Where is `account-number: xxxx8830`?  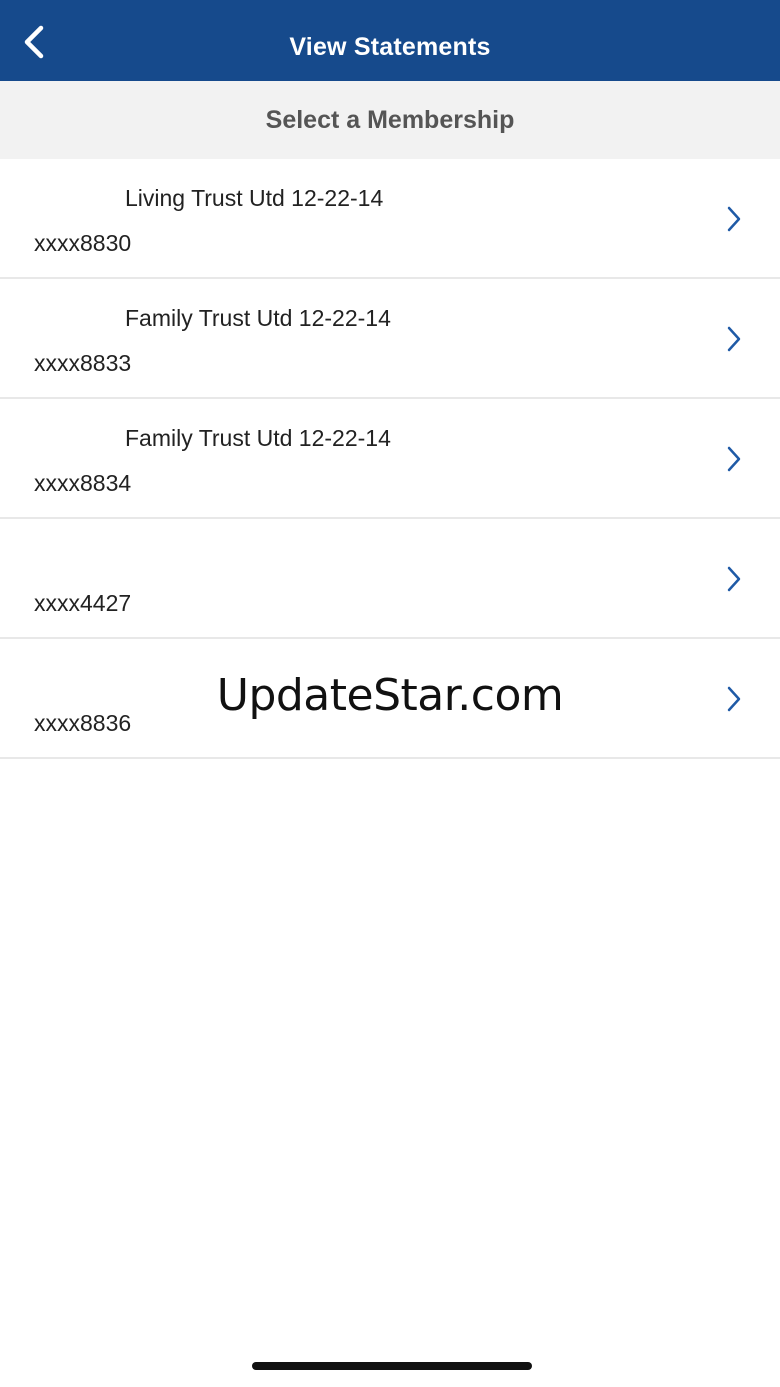 account-number: xxxx8830 is located at coordinates (83, 243).